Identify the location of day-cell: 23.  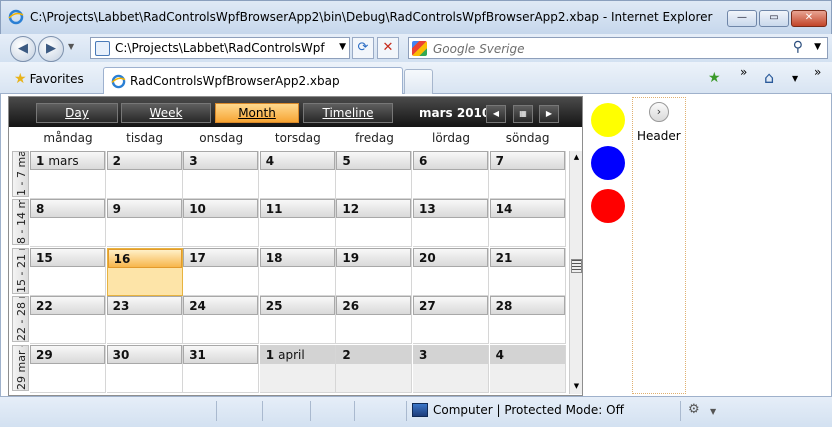
(144, 320).